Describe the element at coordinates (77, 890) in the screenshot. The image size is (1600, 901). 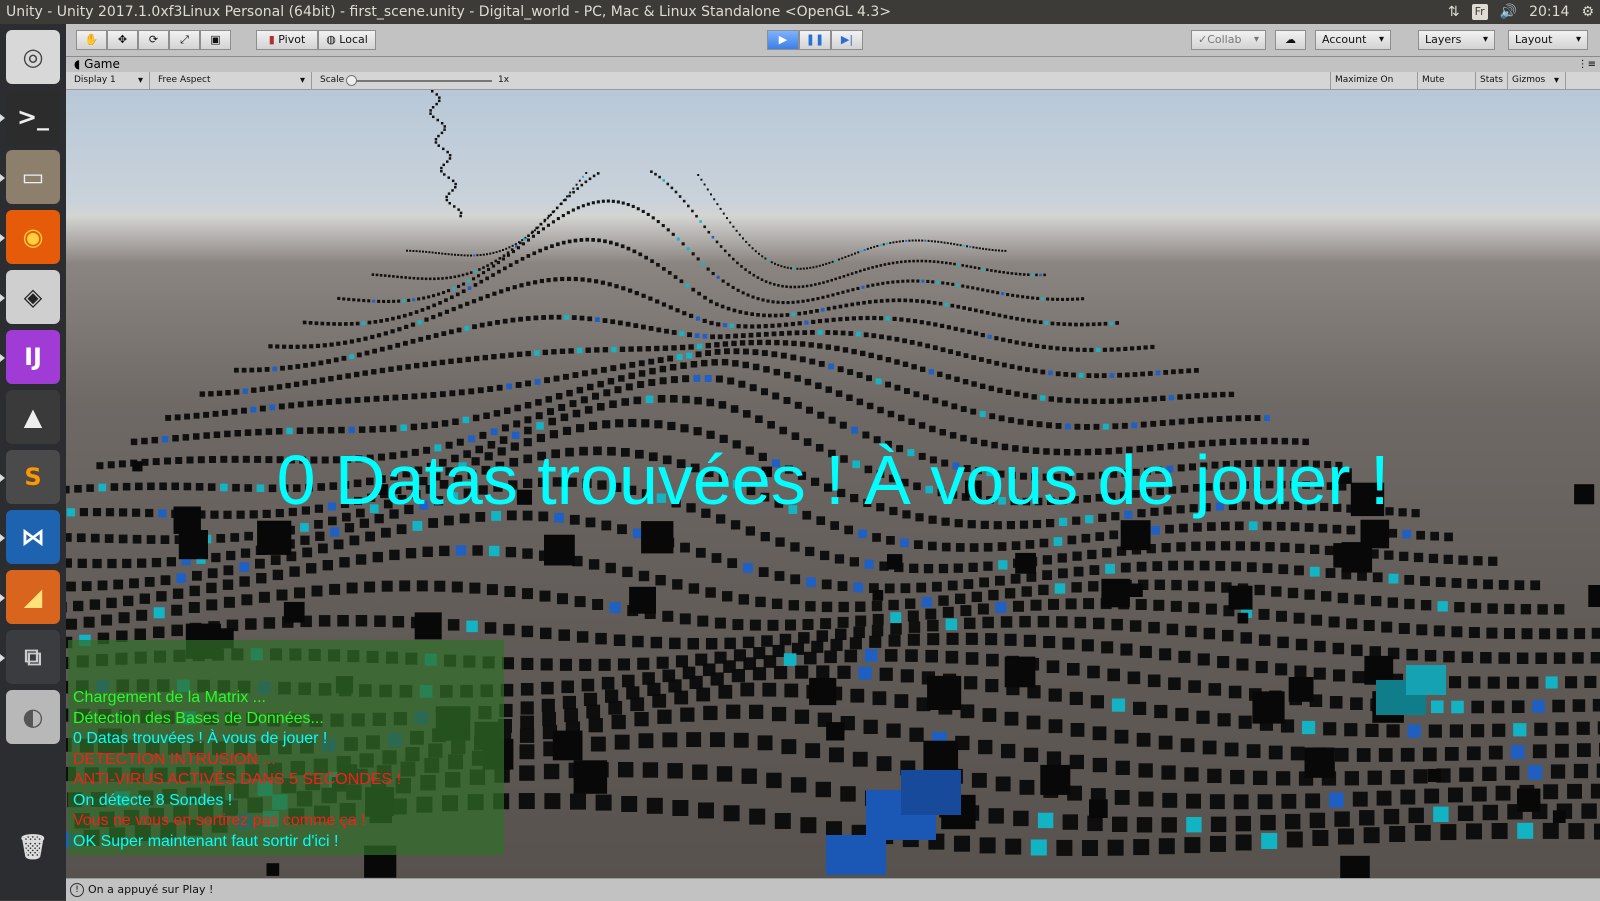
I see `info-icon: !` at that location.